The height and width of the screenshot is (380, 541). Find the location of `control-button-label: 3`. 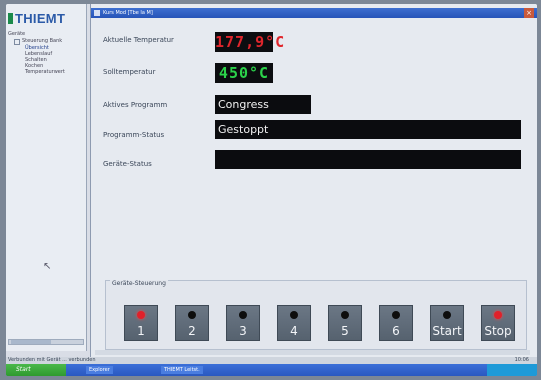

control-button-label: 3 is located at coordinates (243, 331).